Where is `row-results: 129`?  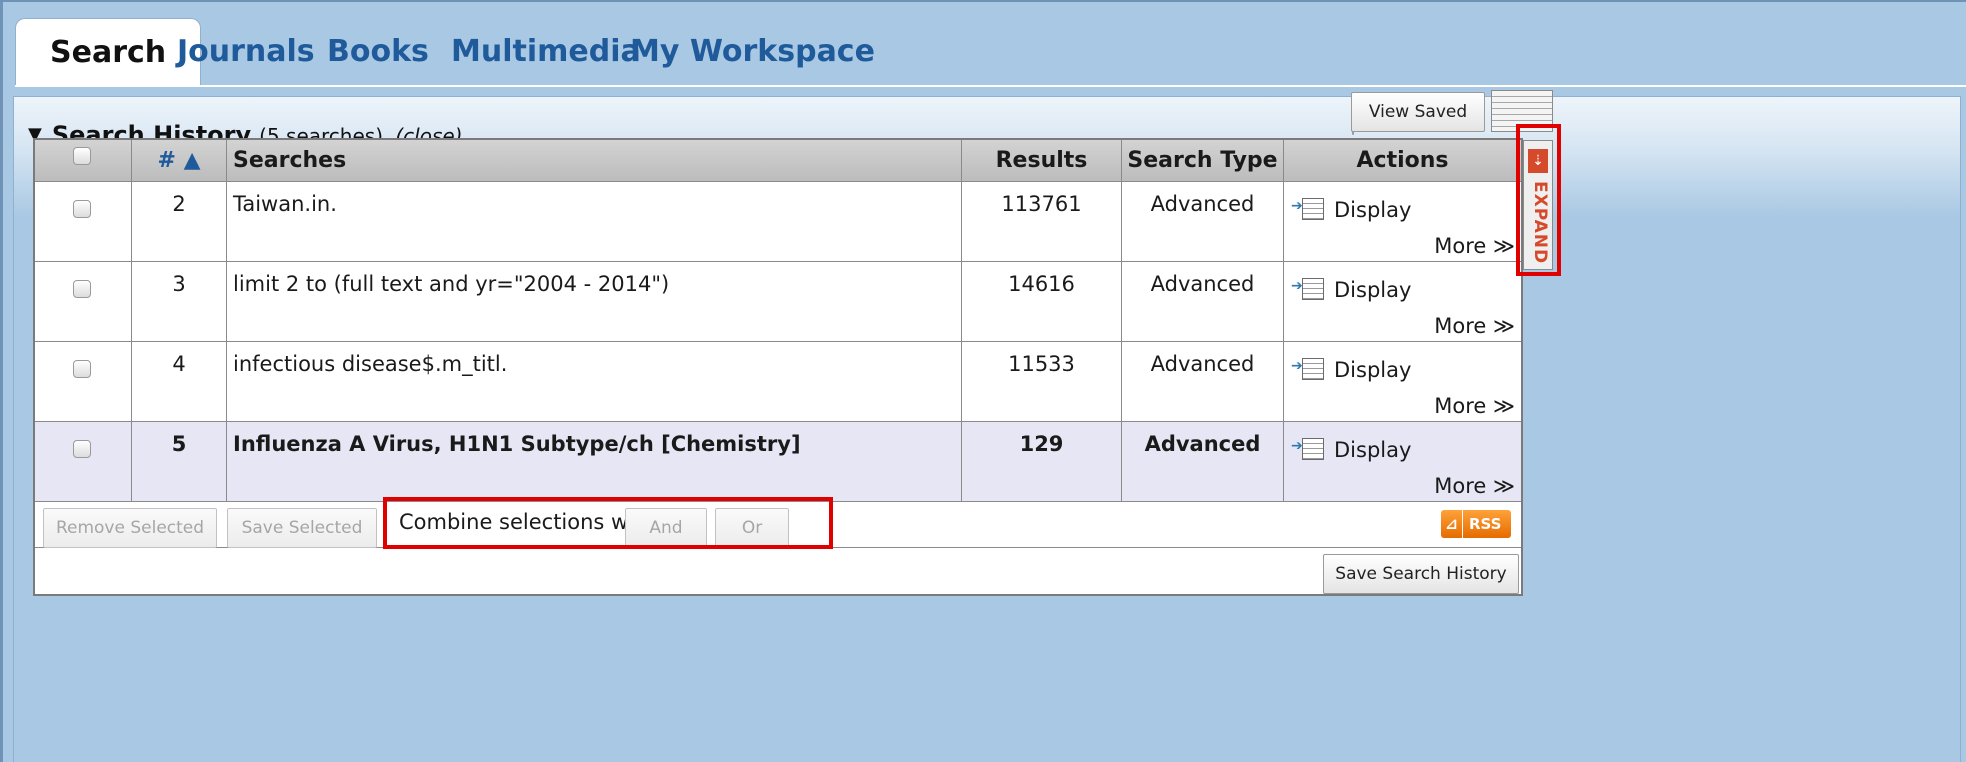 row-results: 129 is located at coordinates (1042, 461).